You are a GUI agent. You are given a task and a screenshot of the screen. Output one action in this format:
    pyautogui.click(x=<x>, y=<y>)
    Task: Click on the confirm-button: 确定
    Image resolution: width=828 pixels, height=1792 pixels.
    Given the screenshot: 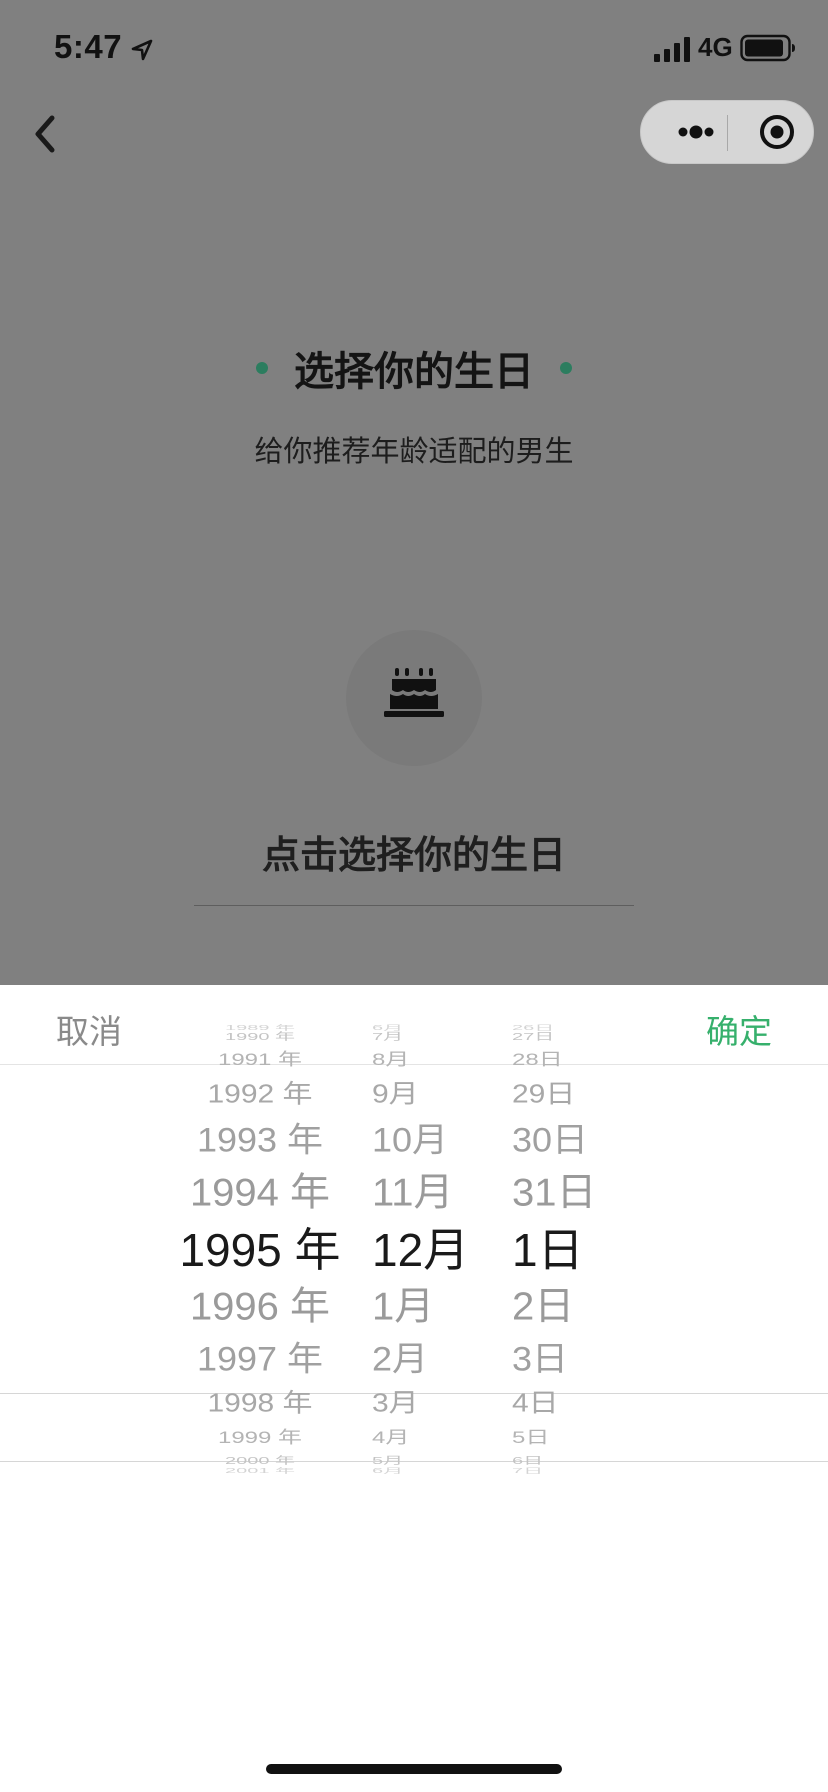 What is the action you would take?
    pyautogui.click(x=739, y=1029)
    